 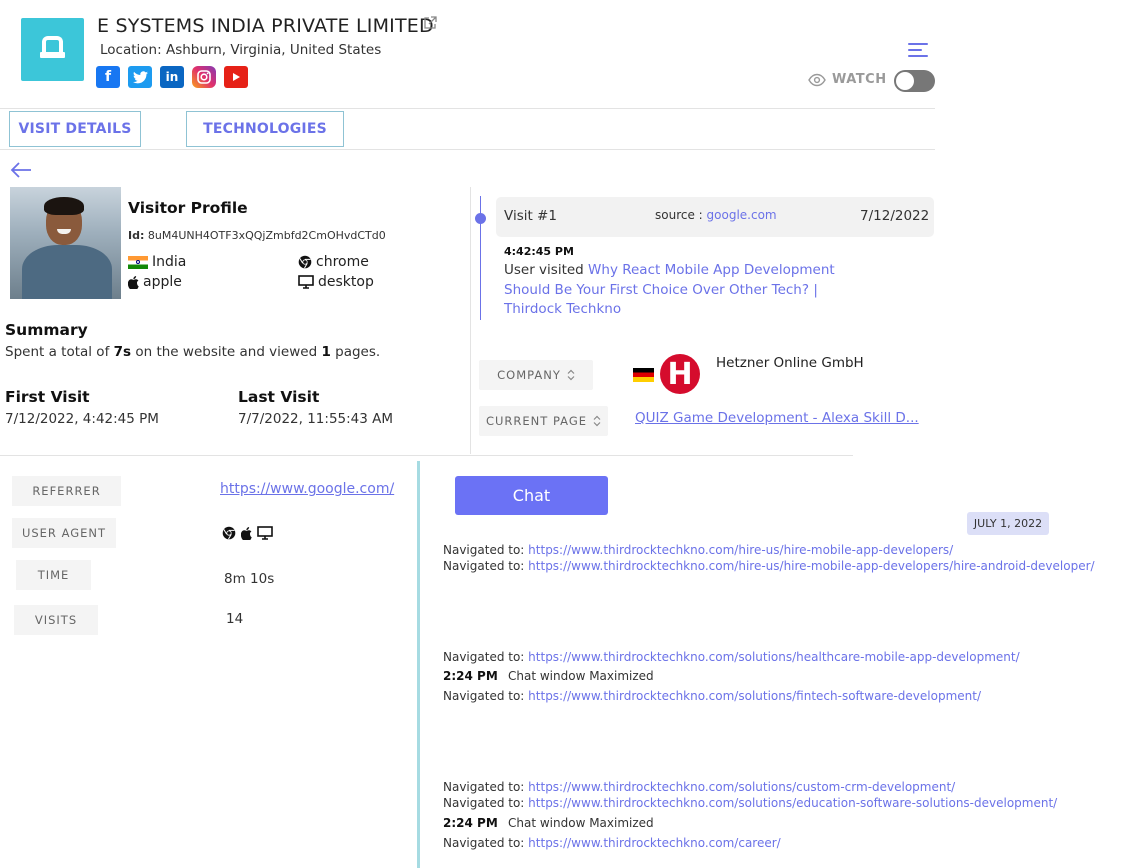 I want to click on back-arrow-icon, so click(x=21, y=170).